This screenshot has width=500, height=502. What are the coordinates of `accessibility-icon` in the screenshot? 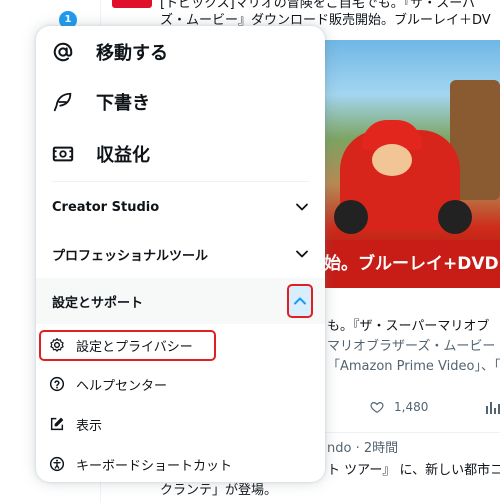 It's located at (57, 464).